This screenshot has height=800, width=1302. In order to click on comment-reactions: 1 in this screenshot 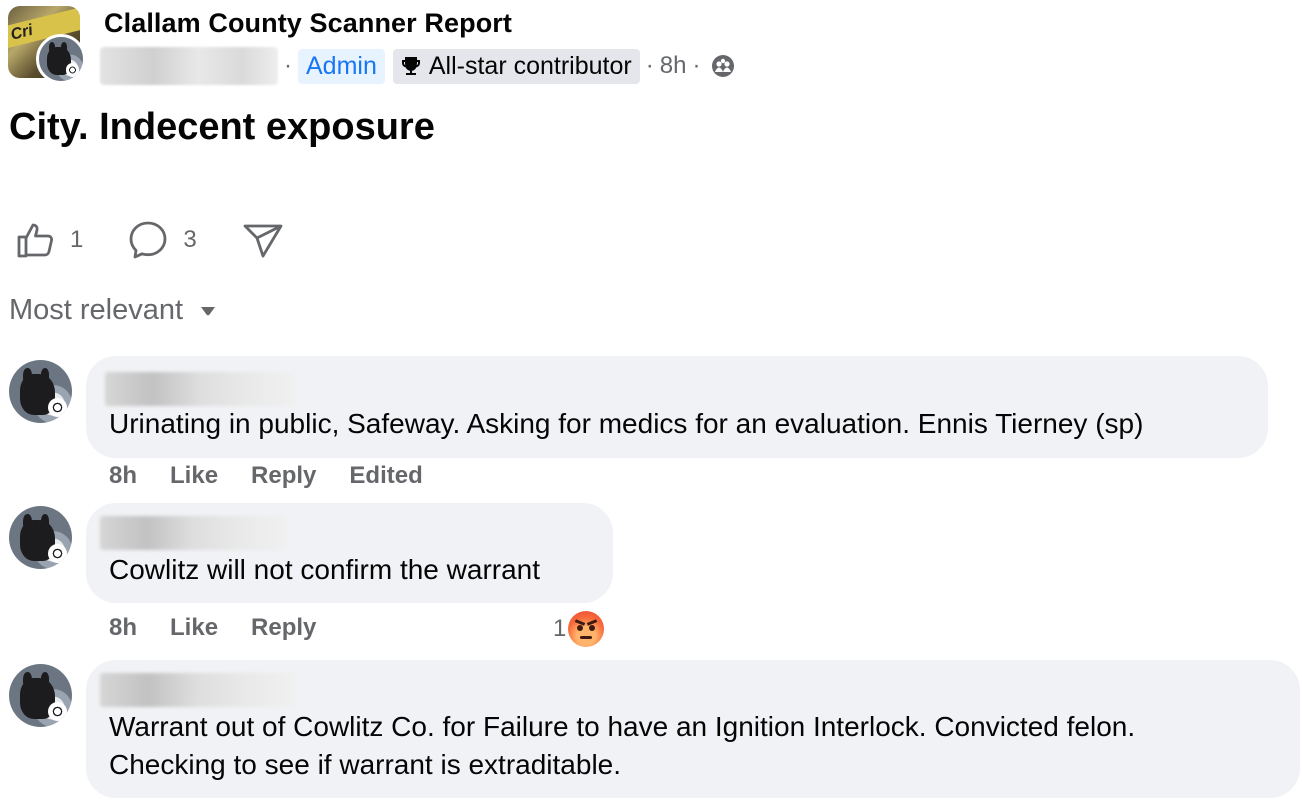, I will do `click(579, 629)`.